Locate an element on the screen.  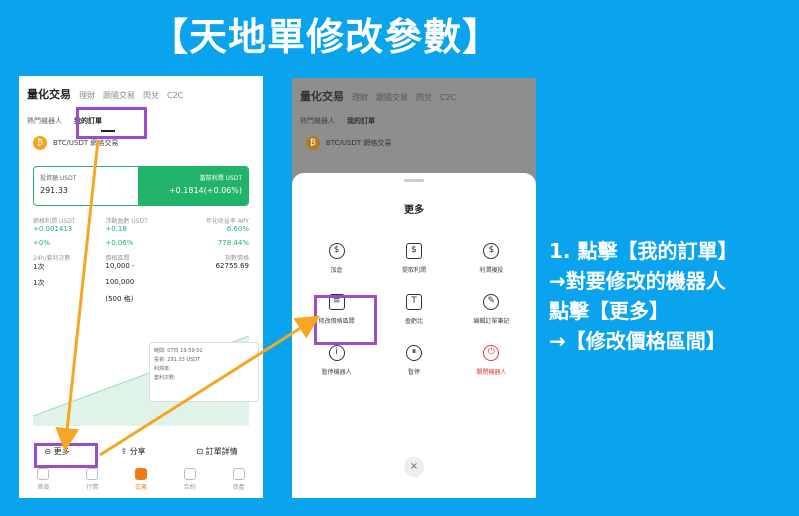
top-tabs-dimmed: 量化交易 理財 跟隨交易 閃兌 C2C is located at coordinates (378, 96).